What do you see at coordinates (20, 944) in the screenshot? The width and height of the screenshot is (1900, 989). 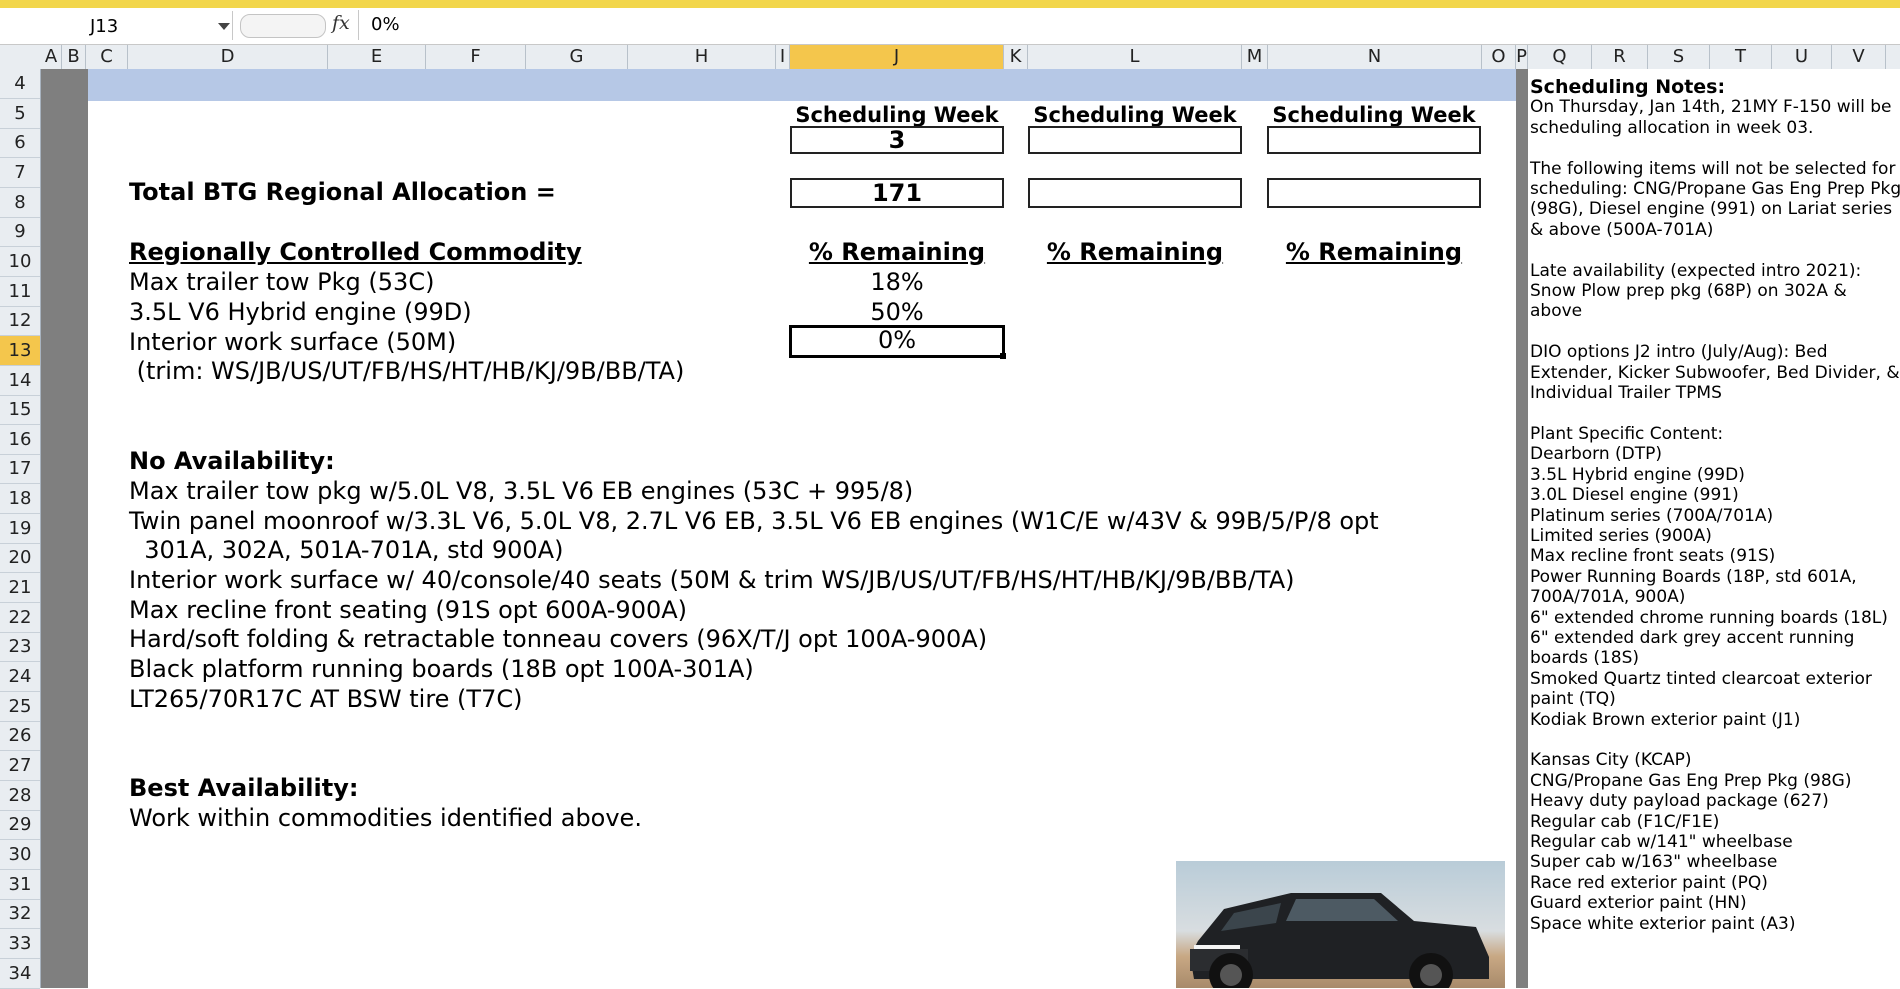 I see `row-header-33: 33` at bounding box center [20, 944].